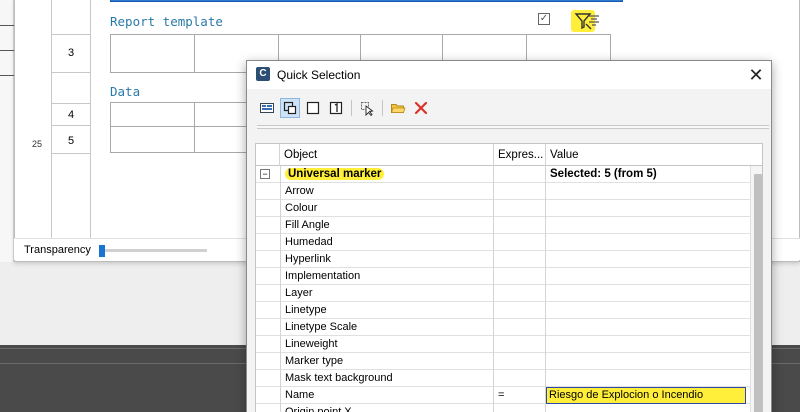 This screenshot has width=800, height=412. I want to click on section-title-report-template: Report template, so click(166, 21).